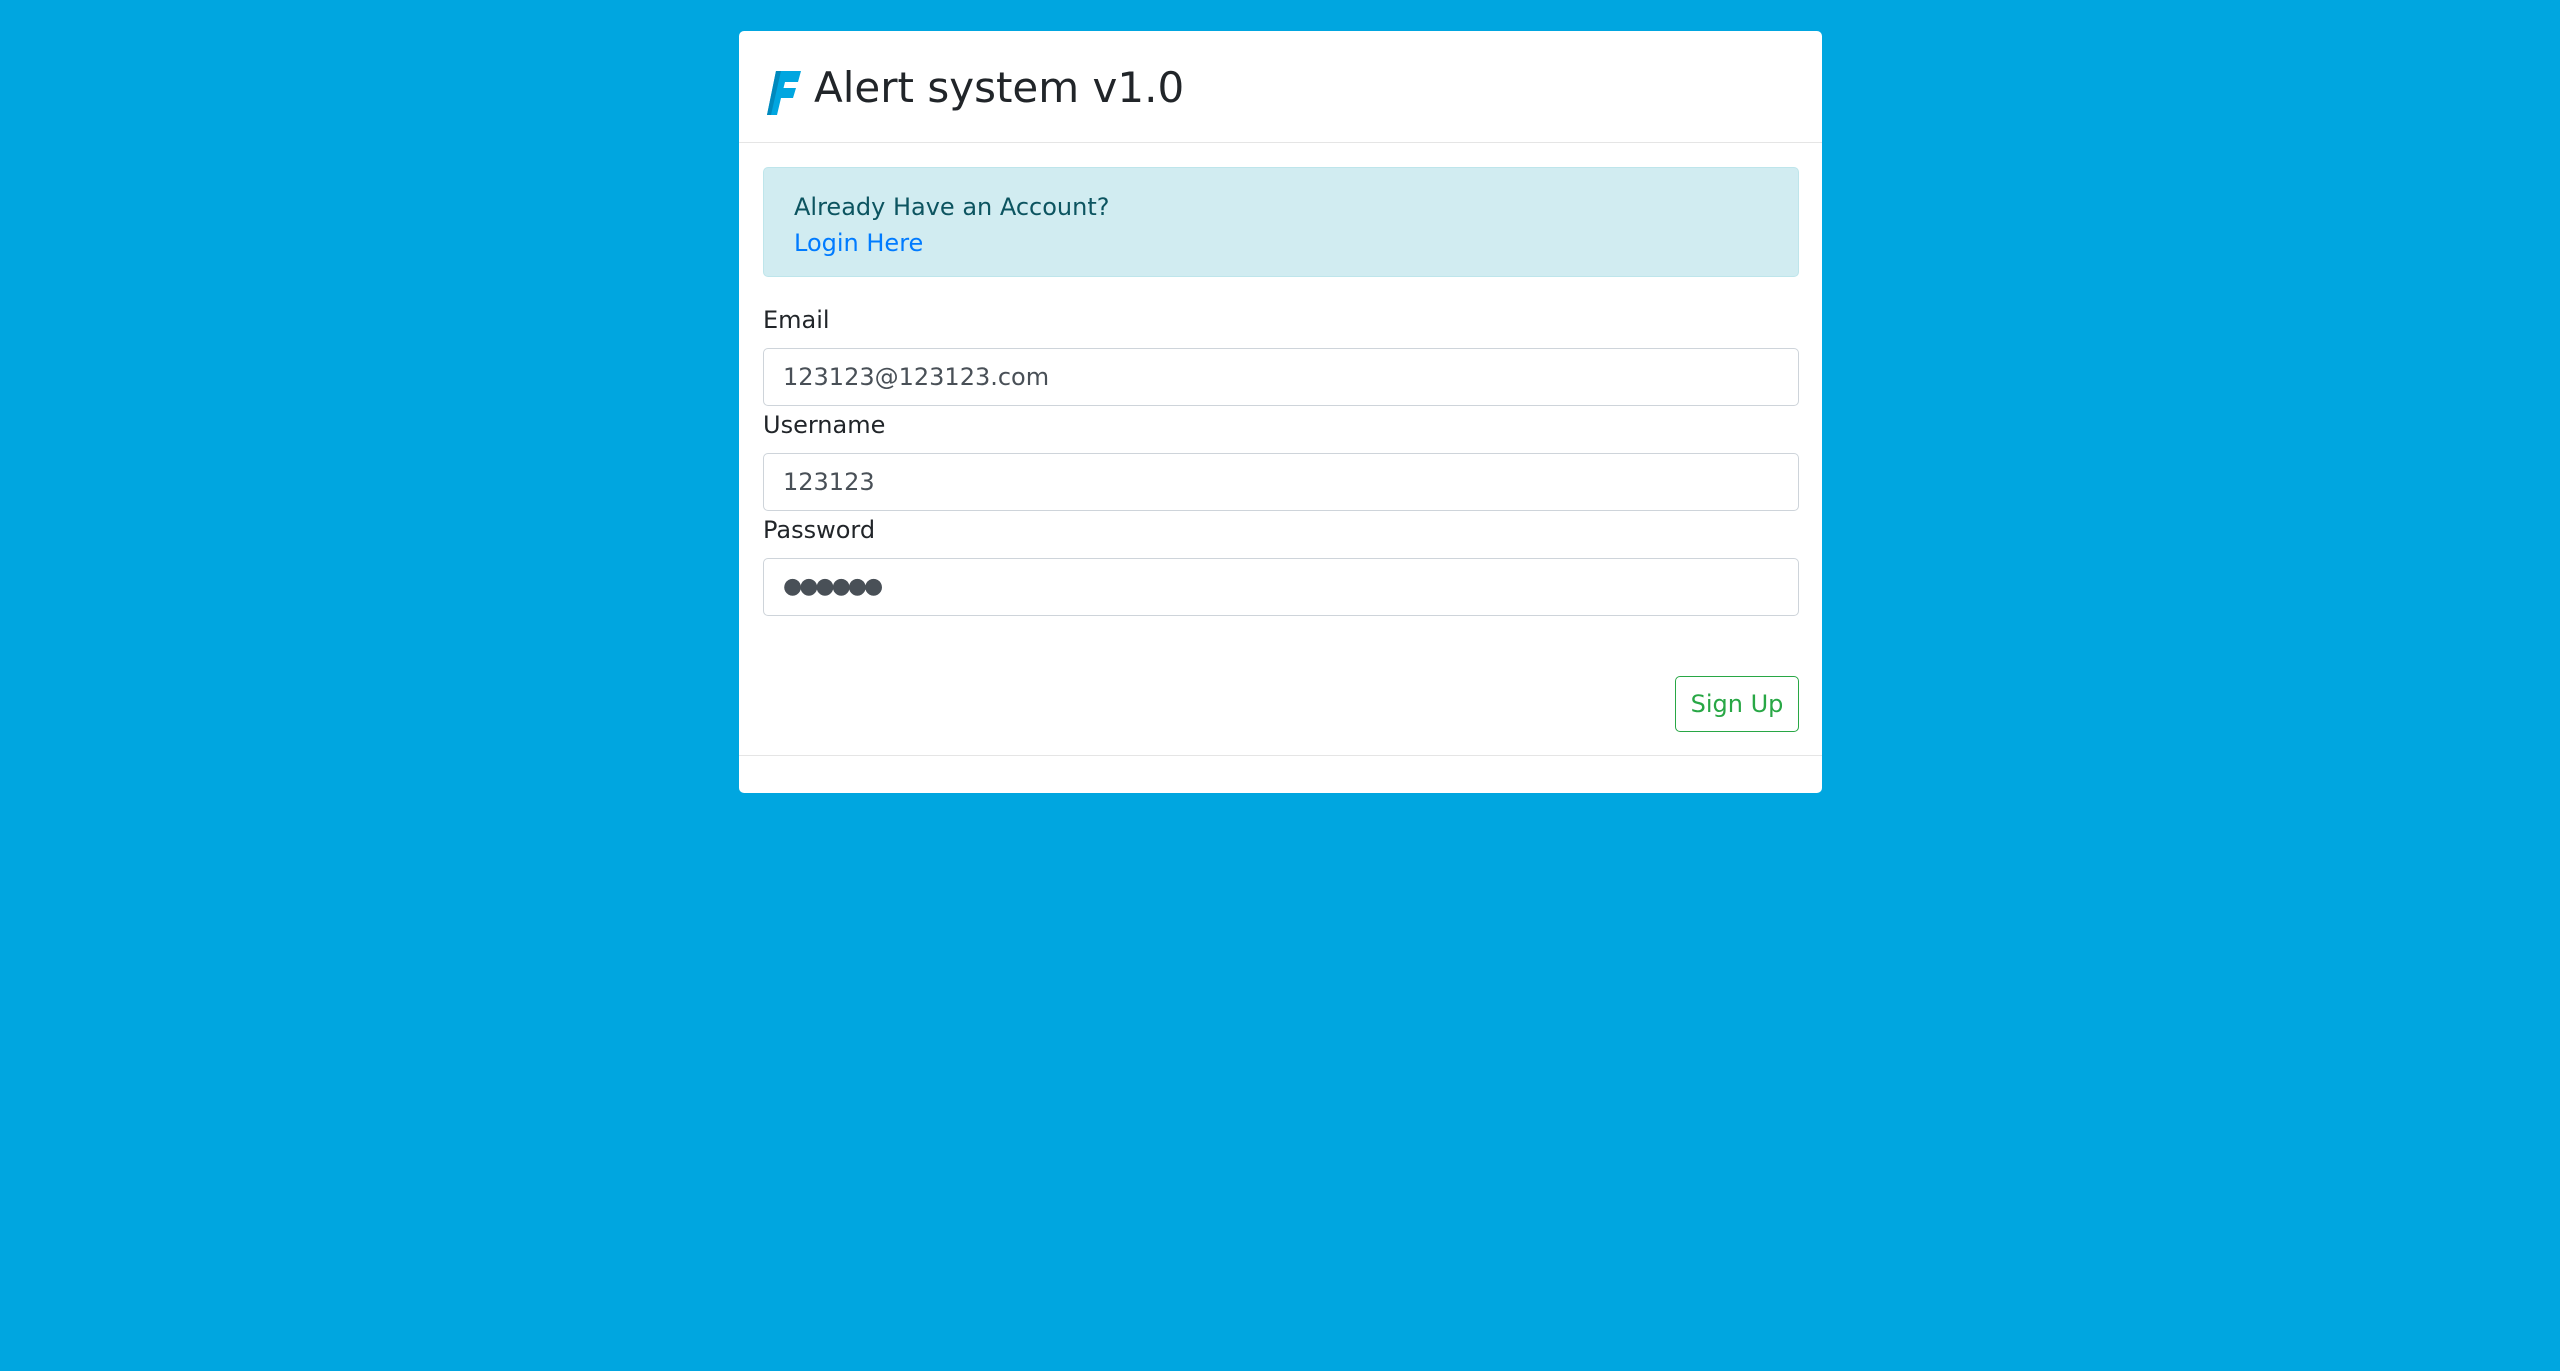  I want to click on sign-up-button: Sign Up, so click(1737, 704).